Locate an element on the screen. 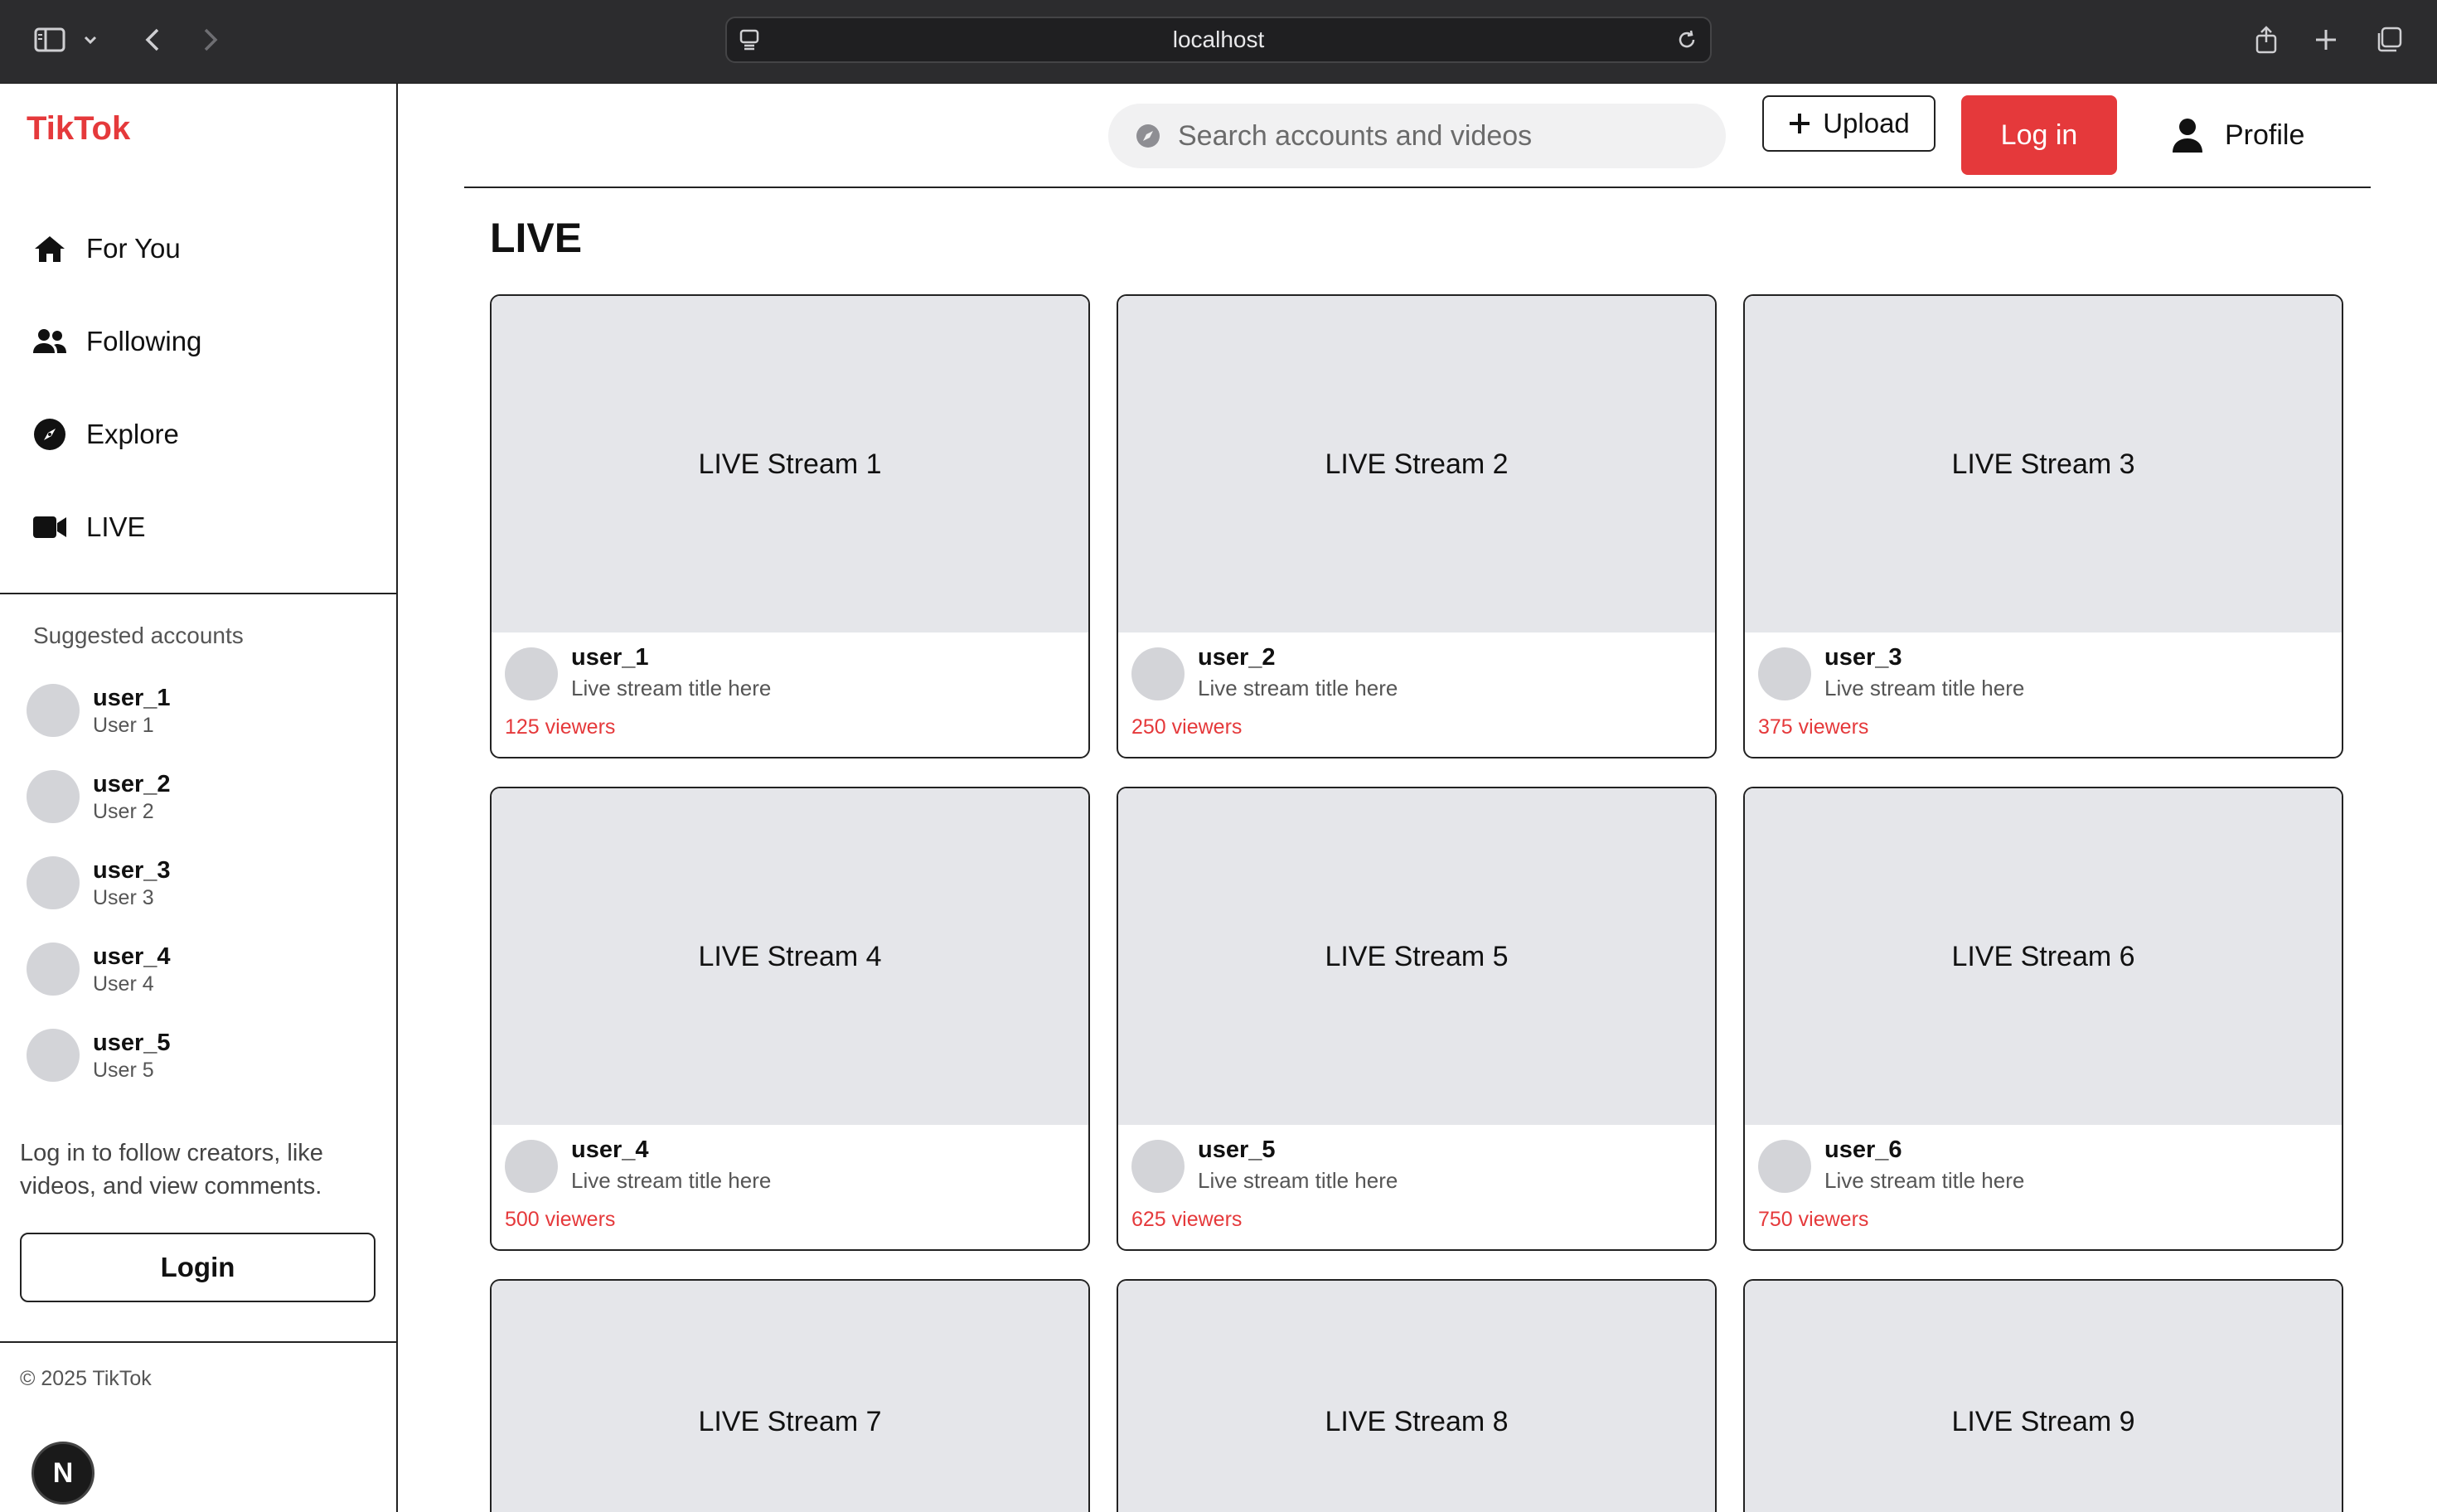 The width and height of the screenshot is (2437, 1512). live-stream-card: LIVE Stream 8 is located at coordinates (1417, 1395).